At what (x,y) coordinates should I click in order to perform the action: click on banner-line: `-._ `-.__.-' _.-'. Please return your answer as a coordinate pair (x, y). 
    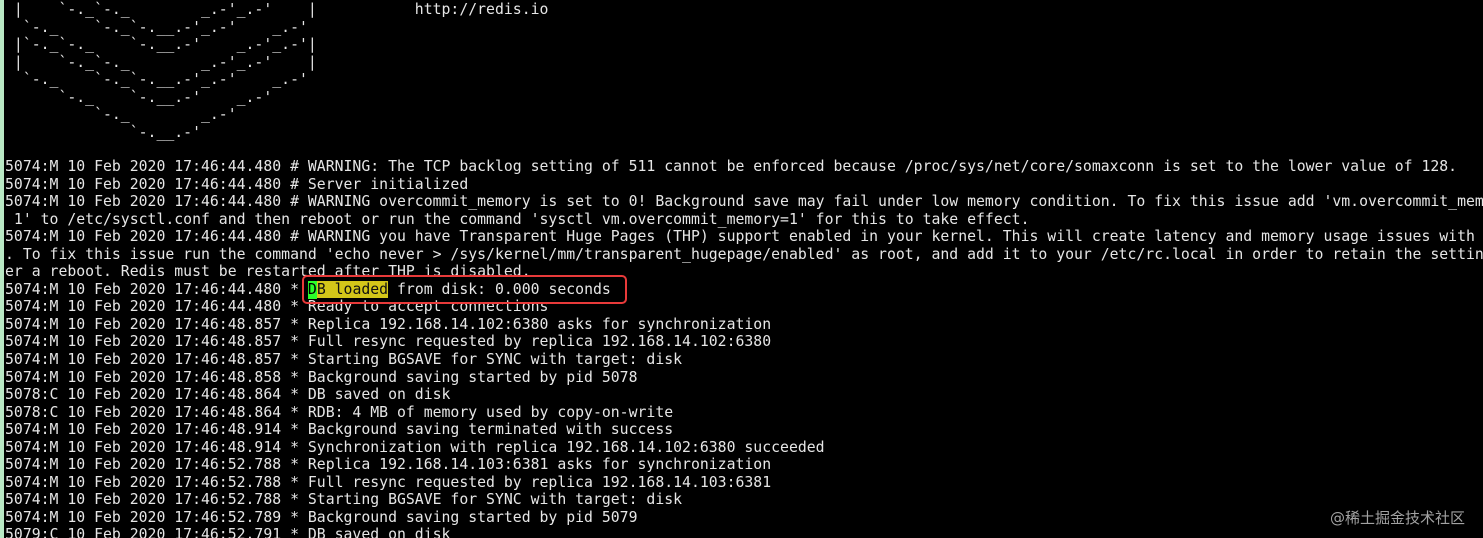
    Looking at the image, I should click on (139, 97).